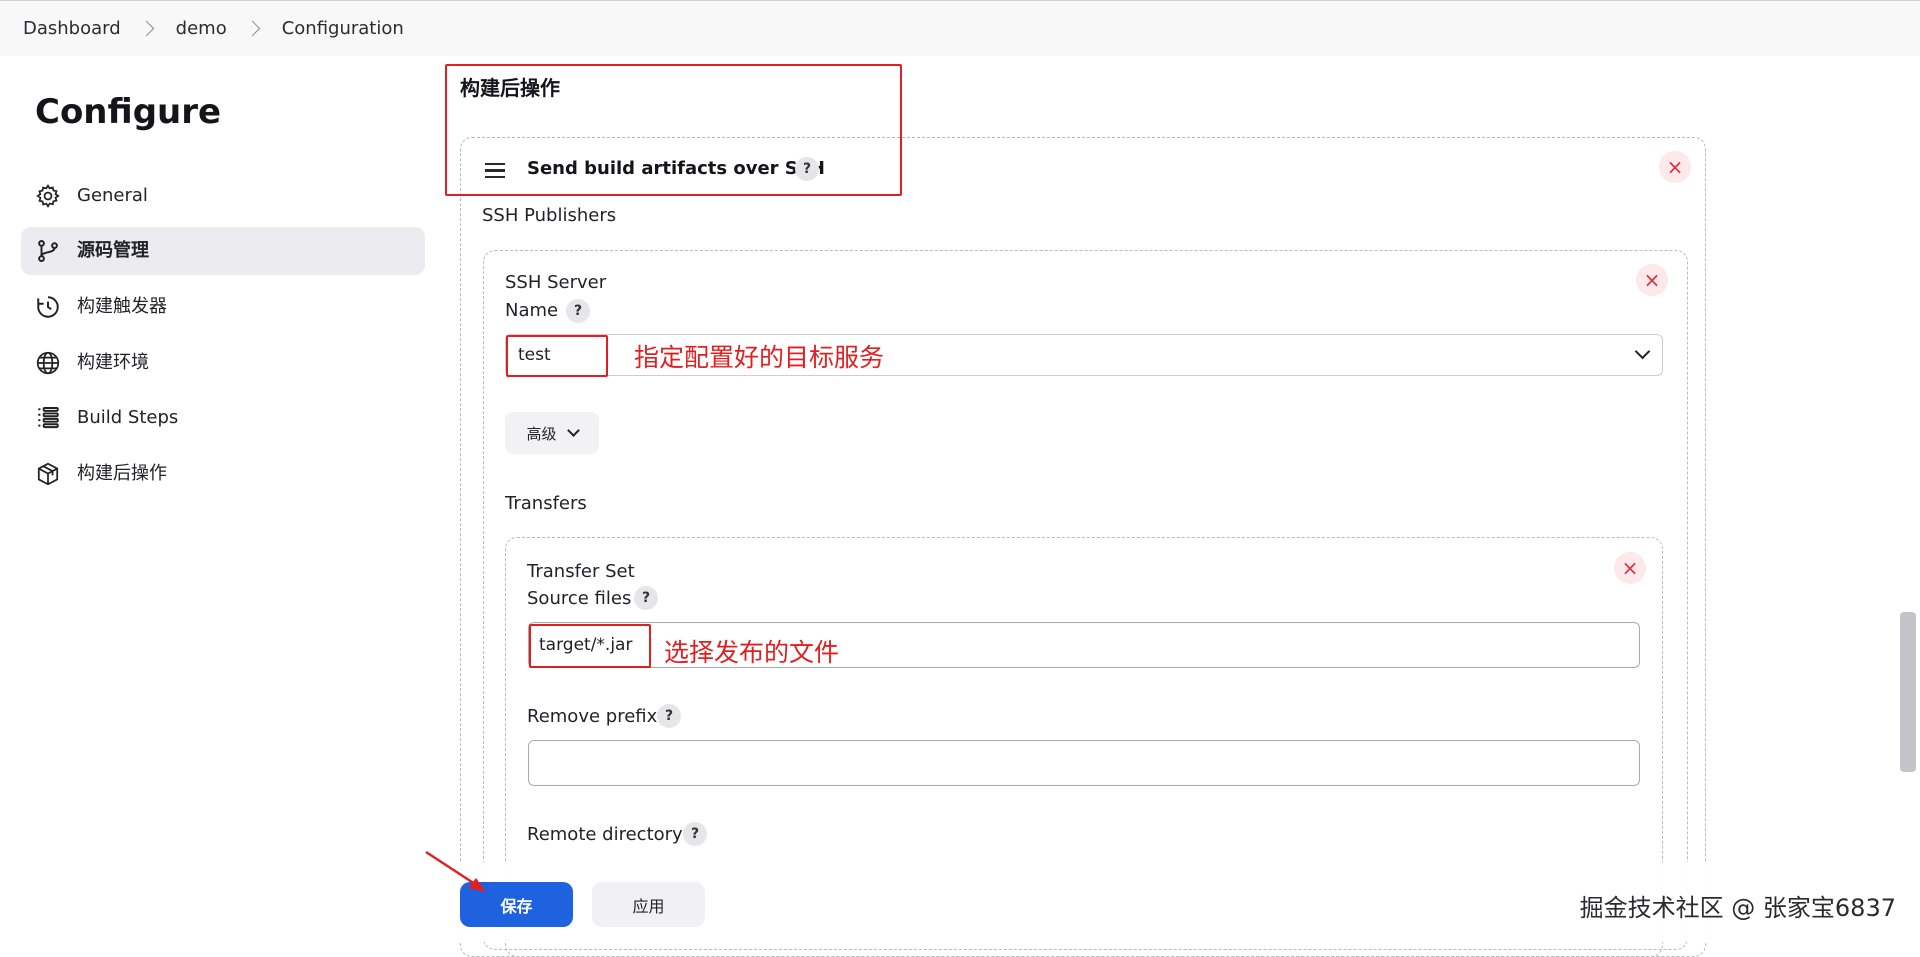  I want to click on sidebar-item-label: 构建触发器, so click(122, 306).